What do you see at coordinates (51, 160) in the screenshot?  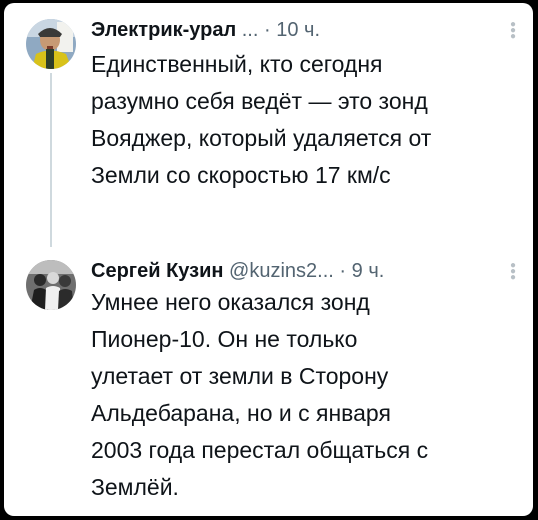 I see `thread-line` at bounding box center [51, 160].